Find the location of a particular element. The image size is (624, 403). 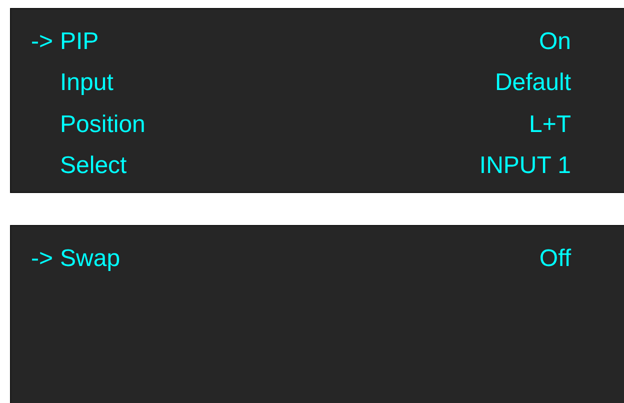

menu-label: PIP is located at coordinates (79, 42).